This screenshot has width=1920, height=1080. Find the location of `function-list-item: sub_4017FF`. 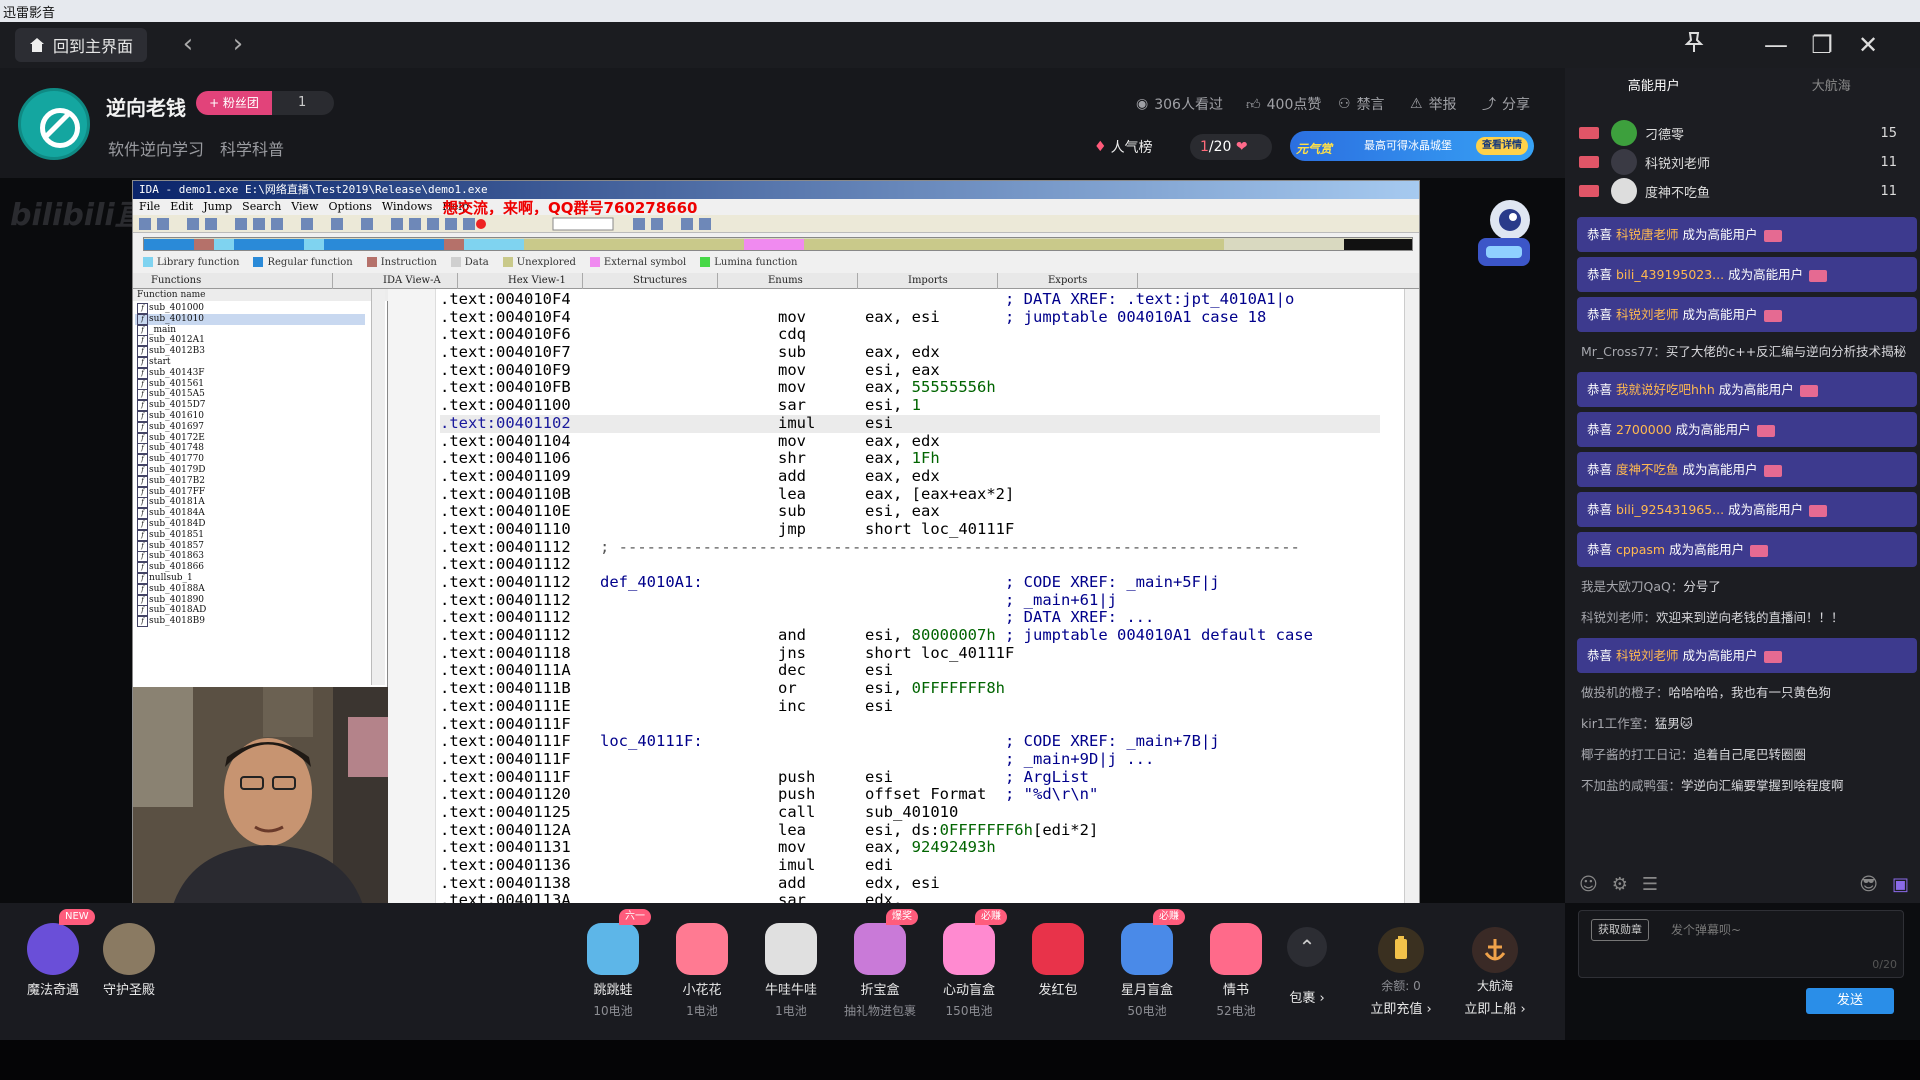

function-list-item: sub_4017FF is located at coordinates (250, 492).